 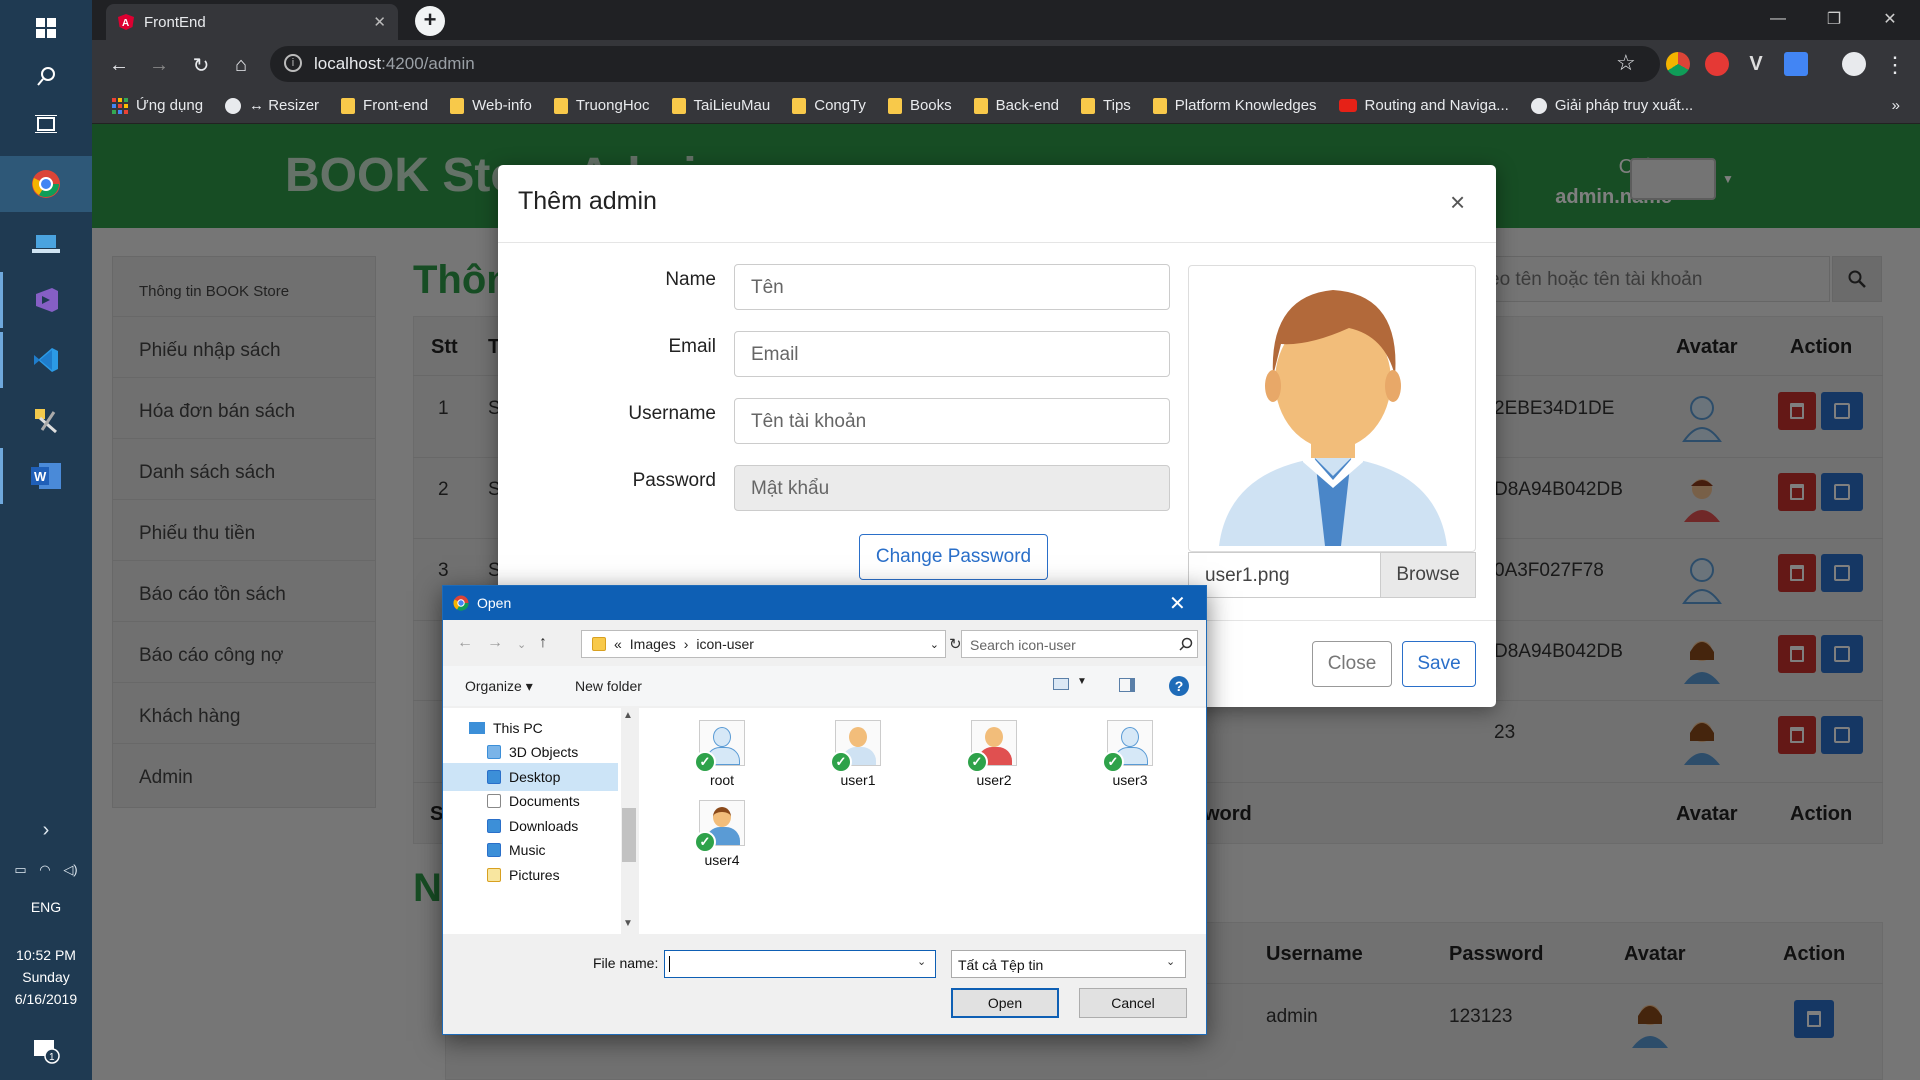 I want to click on tree-item-music: Music, so click(x=530, y=850).